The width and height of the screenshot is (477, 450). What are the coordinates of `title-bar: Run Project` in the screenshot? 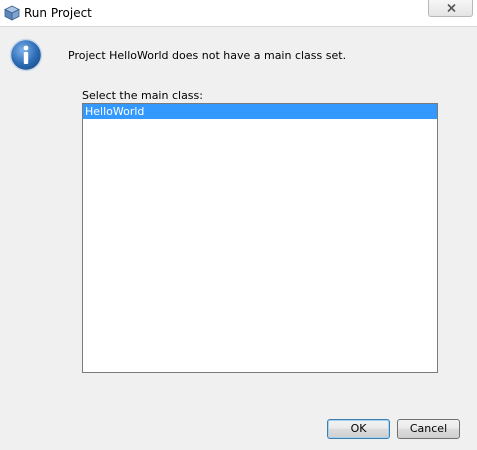 It's located at (238, 13).